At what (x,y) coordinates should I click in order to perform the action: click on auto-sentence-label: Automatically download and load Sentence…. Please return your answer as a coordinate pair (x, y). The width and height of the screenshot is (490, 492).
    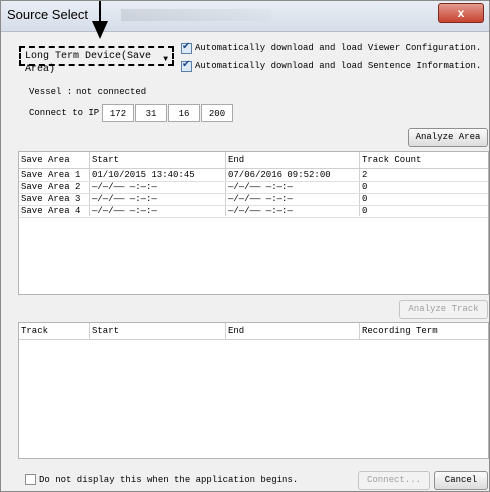
    Looking at the image, I should click on (338, 66).